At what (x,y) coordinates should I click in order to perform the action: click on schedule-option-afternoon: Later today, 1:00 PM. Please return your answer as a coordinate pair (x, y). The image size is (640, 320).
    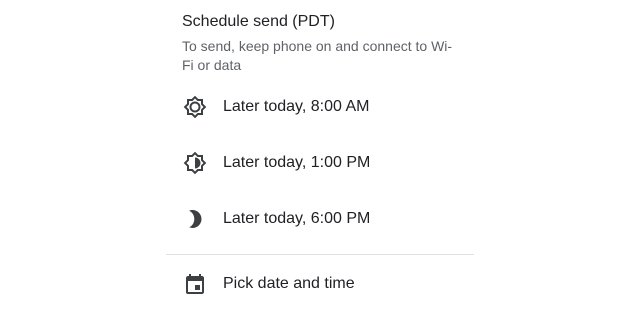
    Looking at the image, I should click on (320, 163).